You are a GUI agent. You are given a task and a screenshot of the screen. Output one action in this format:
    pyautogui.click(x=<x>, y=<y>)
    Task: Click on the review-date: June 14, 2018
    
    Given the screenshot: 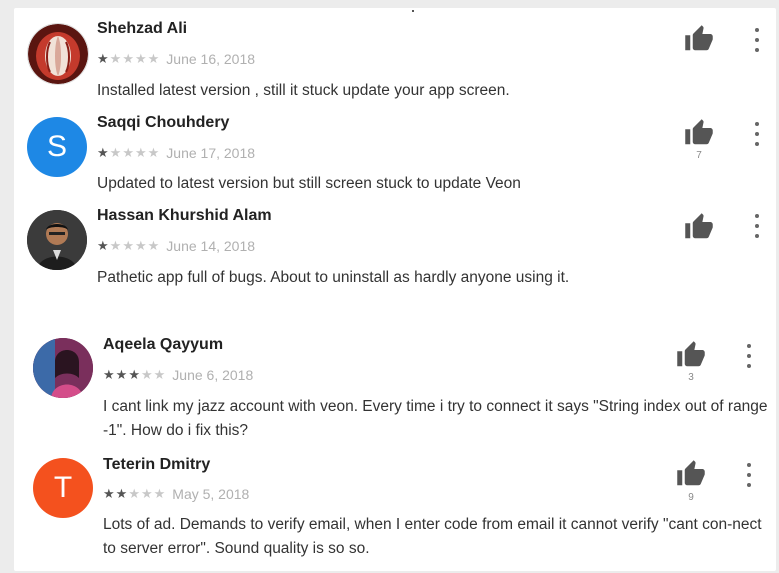 What is the action you would take?
    pyautogui.click(x=211, y=246)
    